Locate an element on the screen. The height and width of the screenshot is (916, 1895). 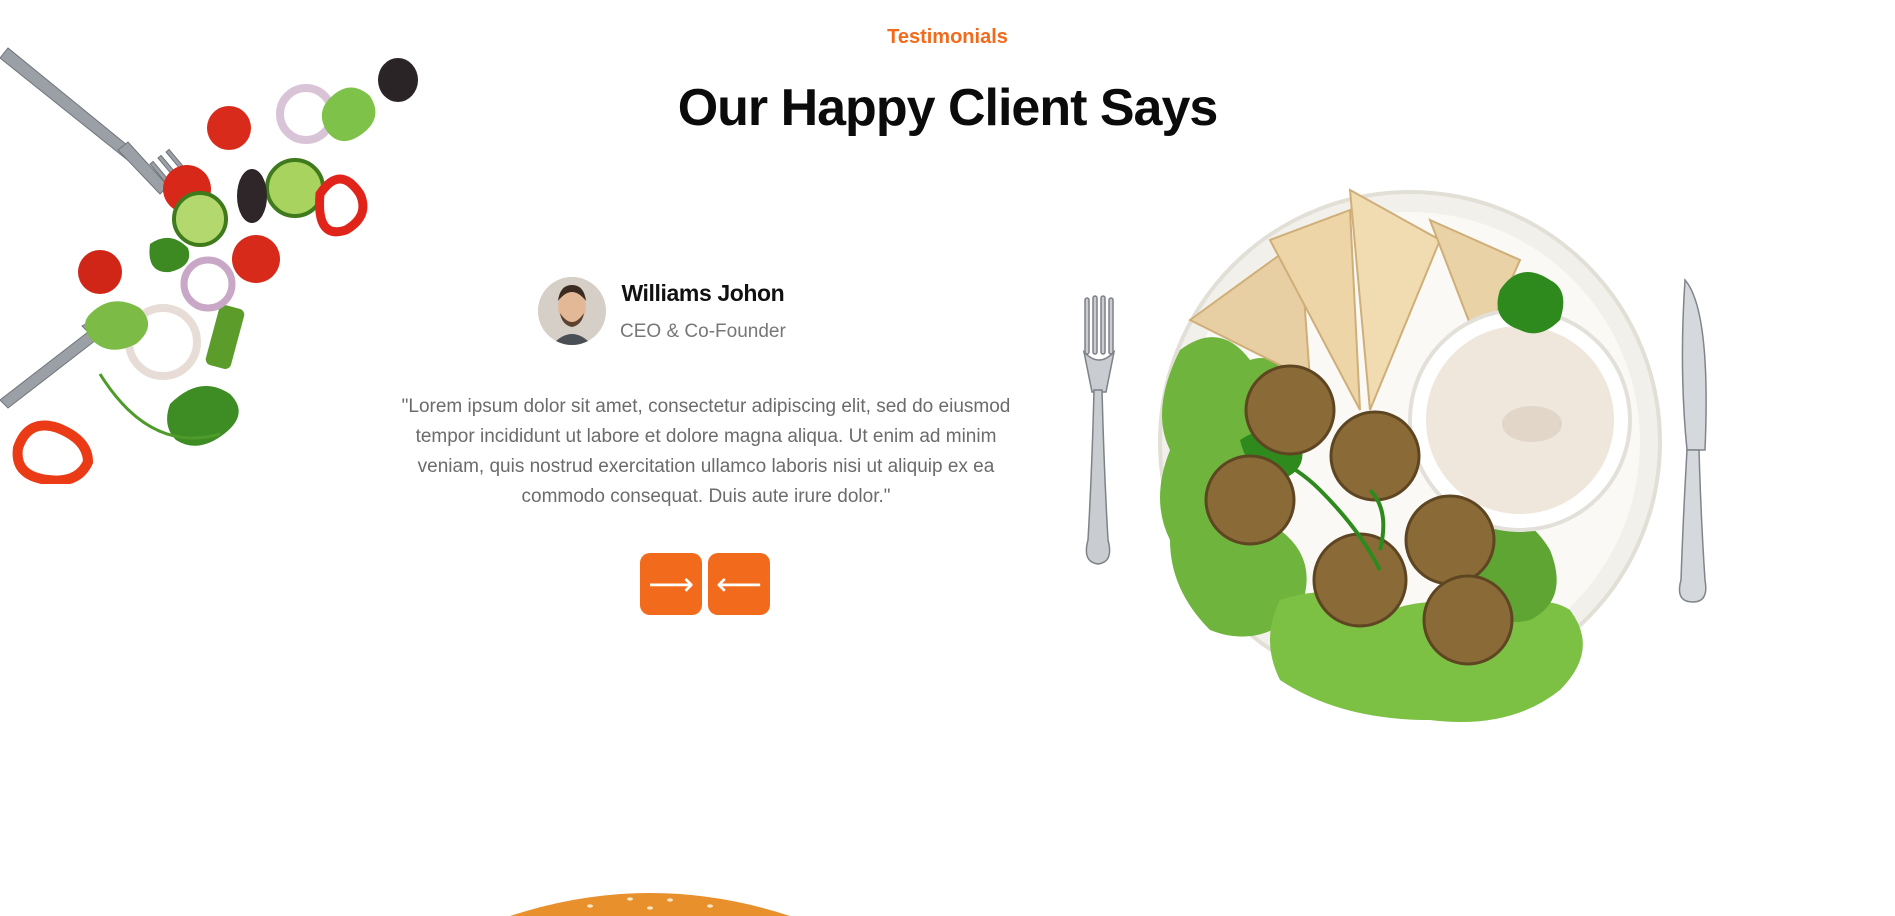
author-name: Williams Johon is located at coordinates (703, 292).